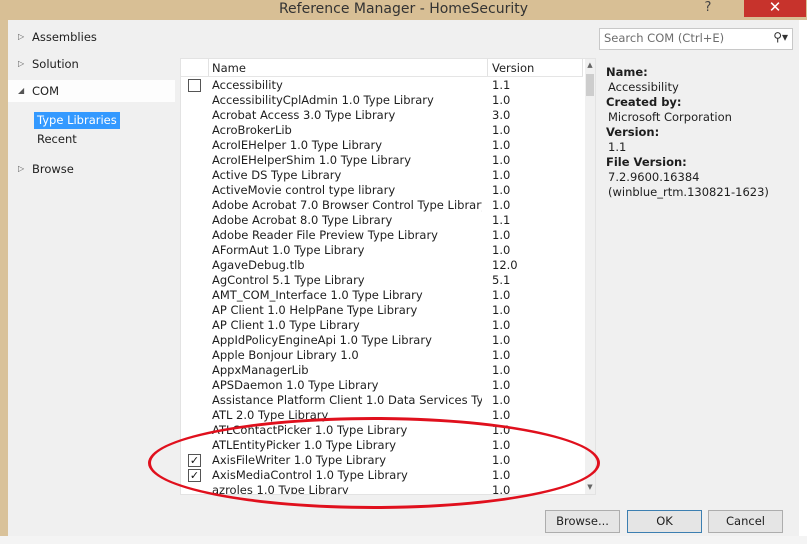  What do you see at coordinates (304, 190) in the screenshot?
I see `library-name: ActiveMovie control type library` at bounding box center [304, 190].